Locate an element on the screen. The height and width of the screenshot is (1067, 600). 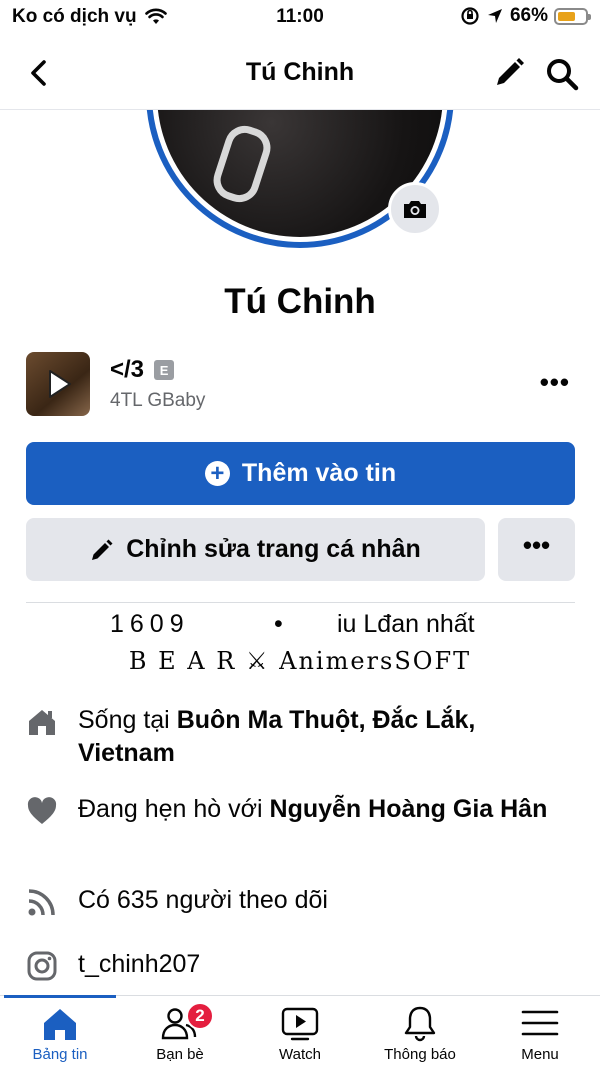
music-thumbnail is located at coordinates (58, 384).